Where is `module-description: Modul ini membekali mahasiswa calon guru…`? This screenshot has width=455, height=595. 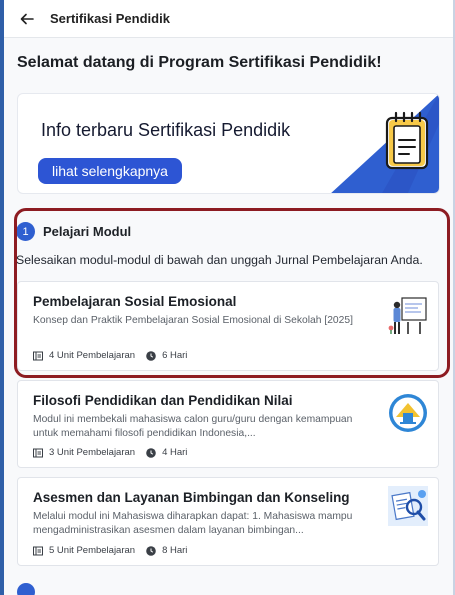
module-description: Modul ini membekali mahasiswa calon guru… is located at coordinates (193, 426).